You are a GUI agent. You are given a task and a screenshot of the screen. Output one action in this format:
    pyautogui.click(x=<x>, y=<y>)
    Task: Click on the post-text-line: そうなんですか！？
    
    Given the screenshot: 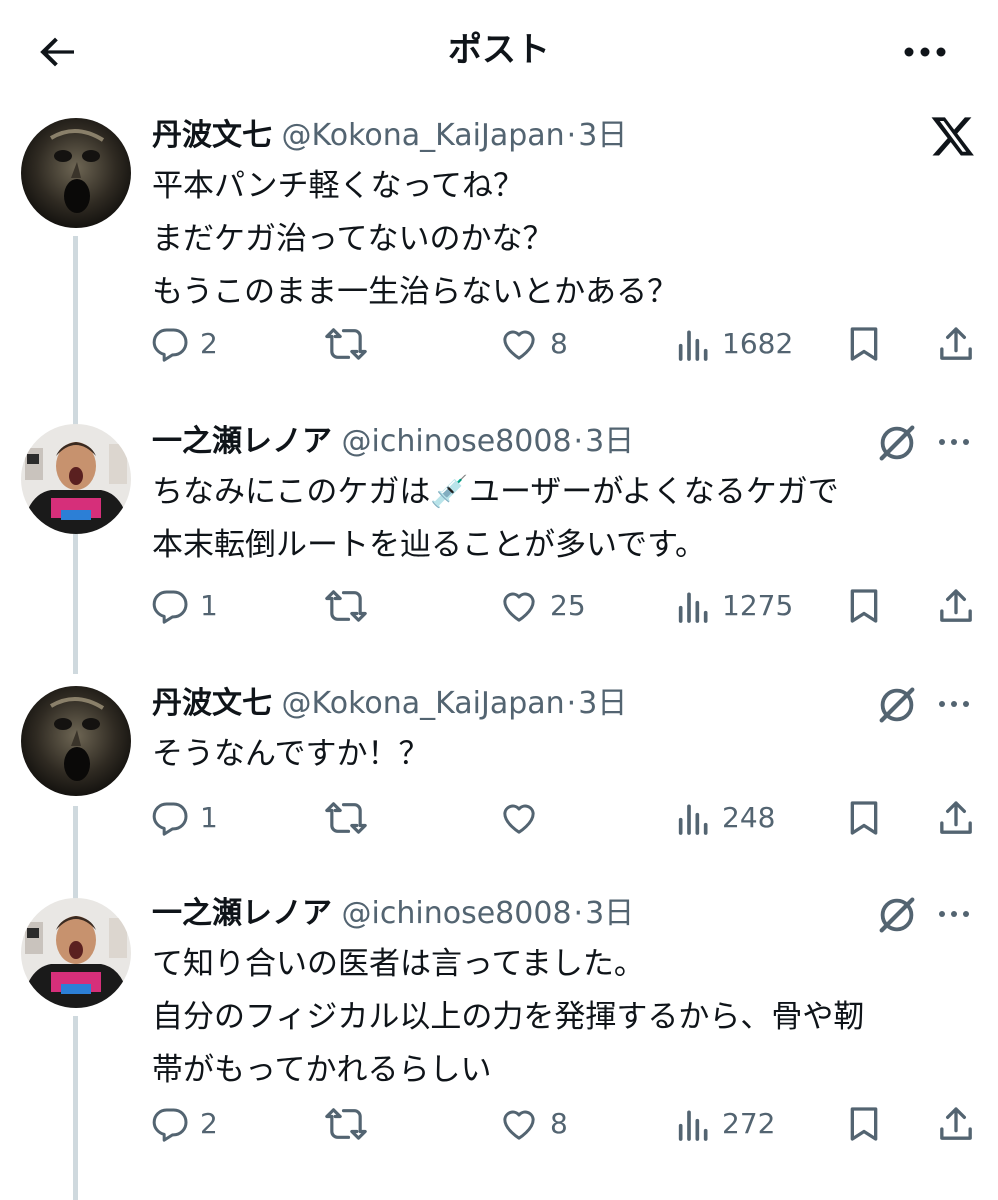 What is the action you would take?
    pyautogui.click(x=291, y=754)
    